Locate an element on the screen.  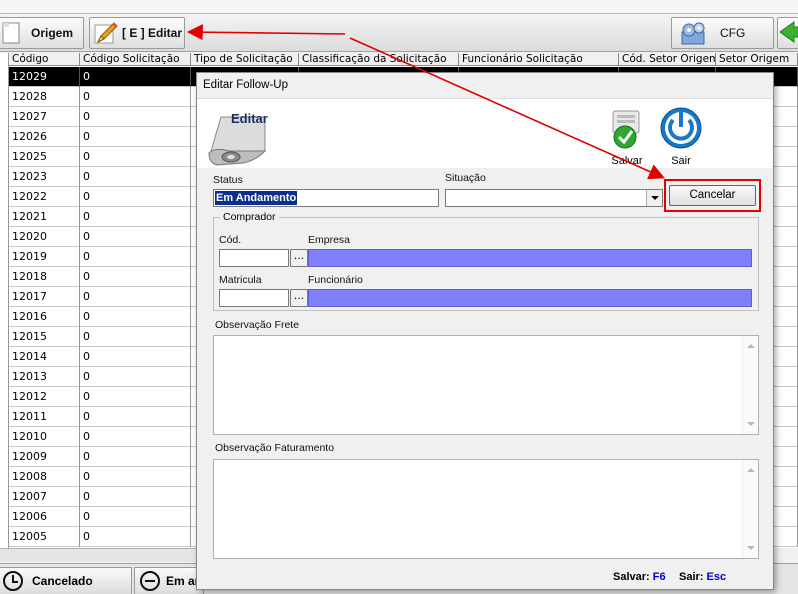
cell-codigo: 12019 is located at coordinates (44, 257).